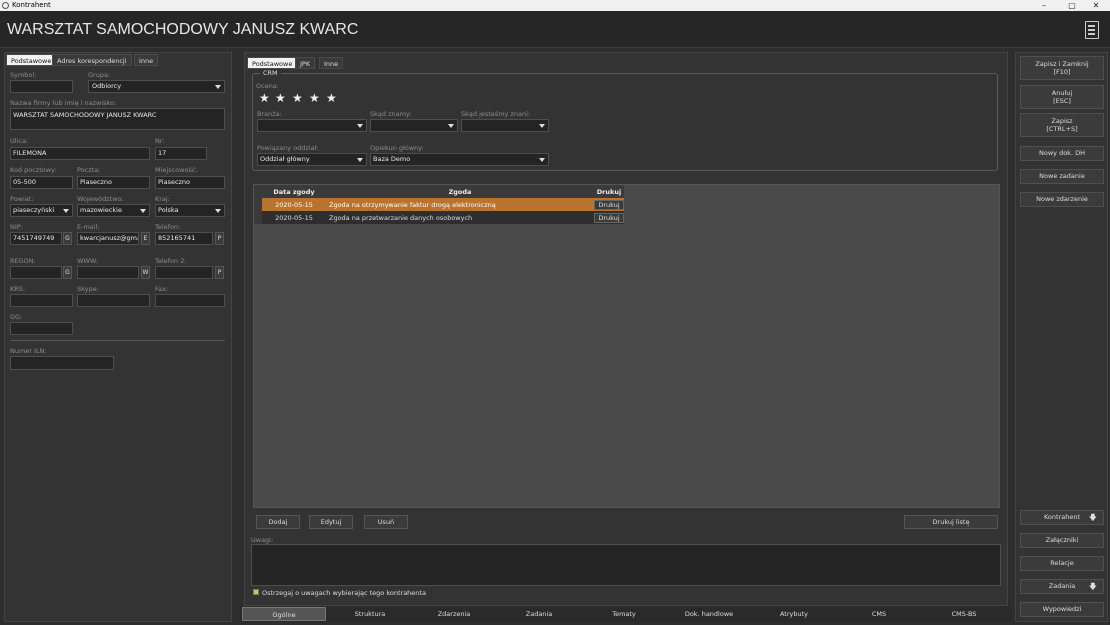  What do you see at coordinates (1096, 5) in the screenshot?
I see `close-button: ✕` at bounding box center [1096, 5].